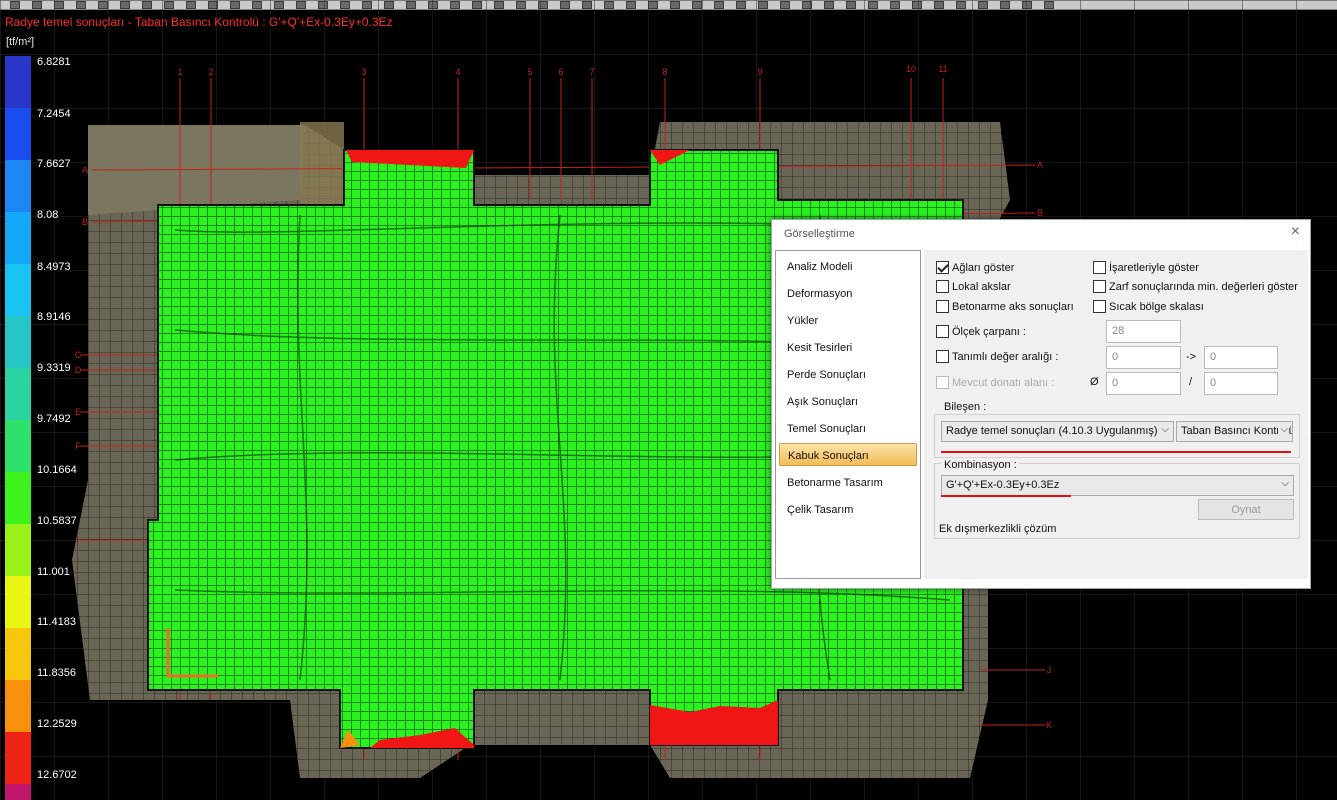  Describe the element at coordinates (1148, 306) in the screenshot. I see `sicak-bolge-checkbox: Sıcak bölge skalası` at that location.